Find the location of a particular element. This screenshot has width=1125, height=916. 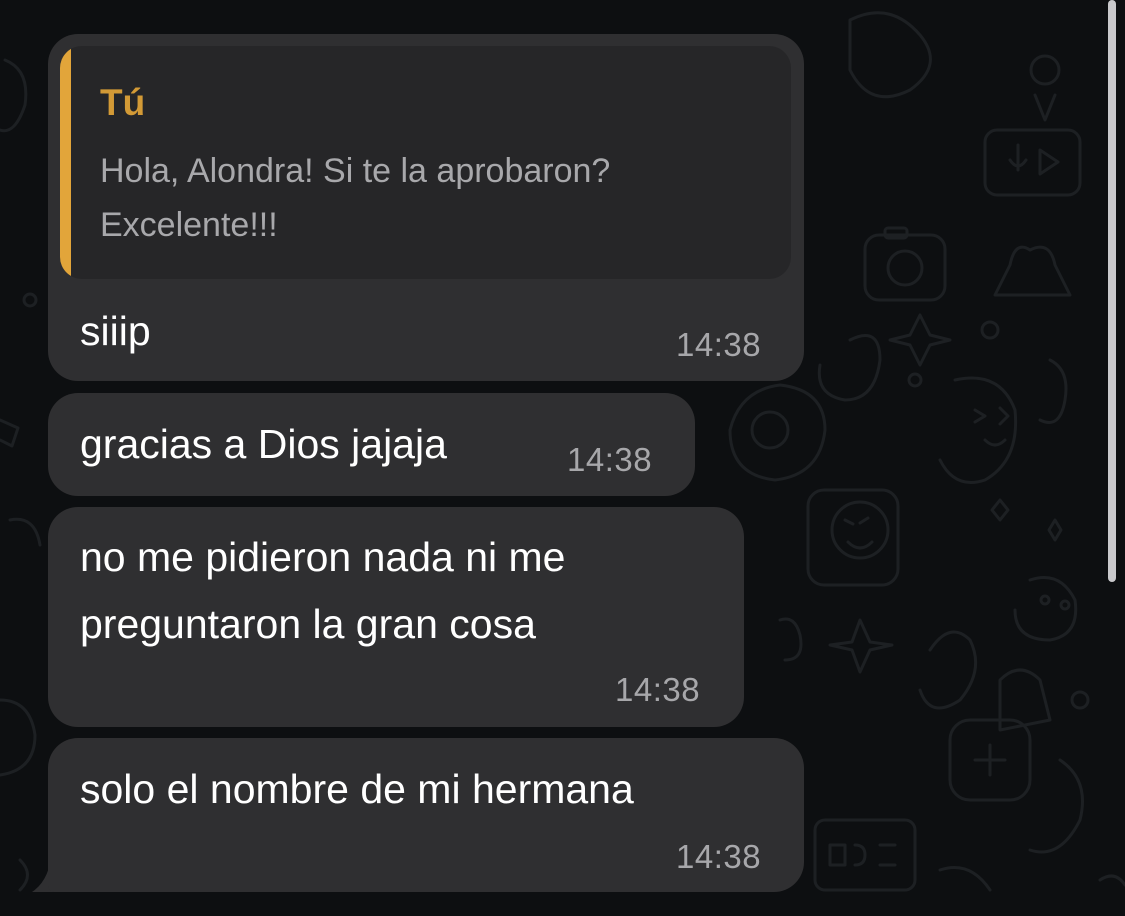

message-text-line-2: preguntaron la gran cosa is located at coordinates (308, 624).